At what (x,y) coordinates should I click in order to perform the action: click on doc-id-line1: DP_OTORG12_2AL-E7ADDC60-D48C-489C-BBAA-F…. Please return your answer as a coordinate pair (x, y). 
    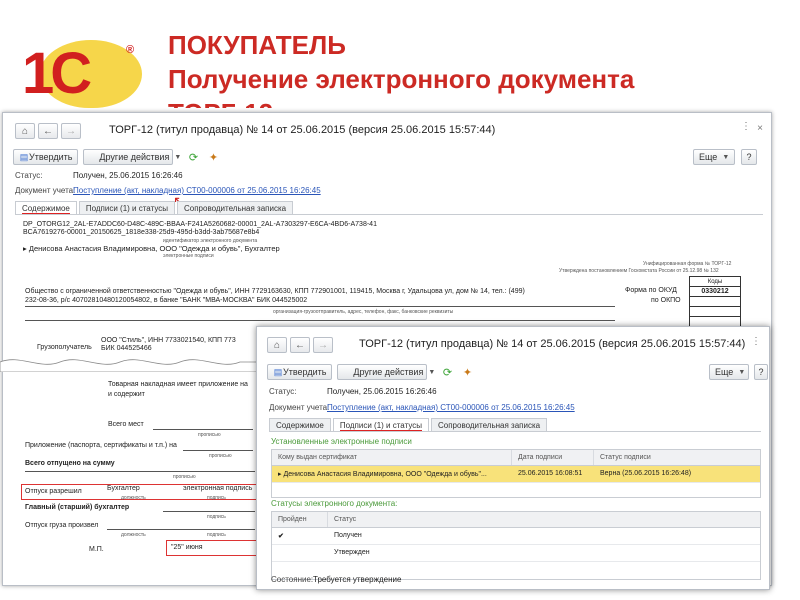
    Looking at the image, I should click on (200, 224).